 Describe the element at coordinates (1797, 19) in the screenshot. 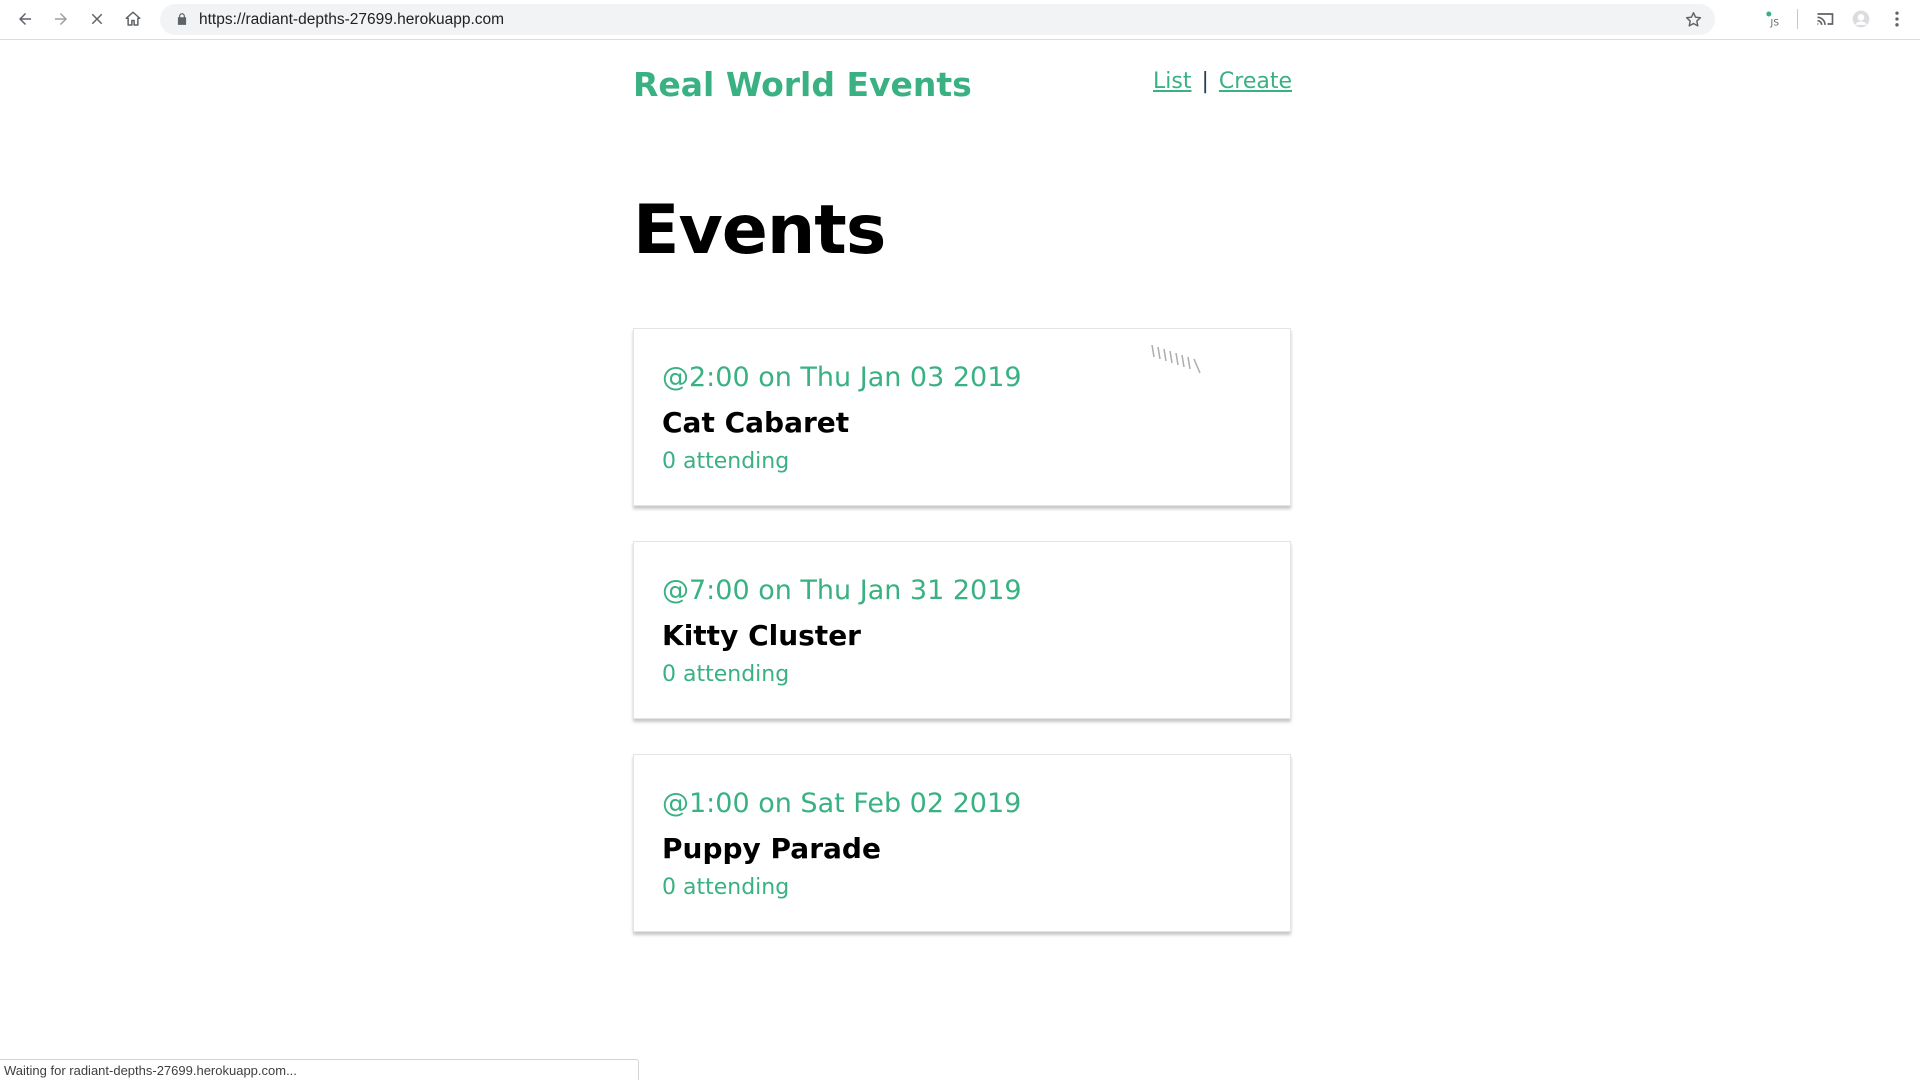

I see `toolbar-divider` at that location.